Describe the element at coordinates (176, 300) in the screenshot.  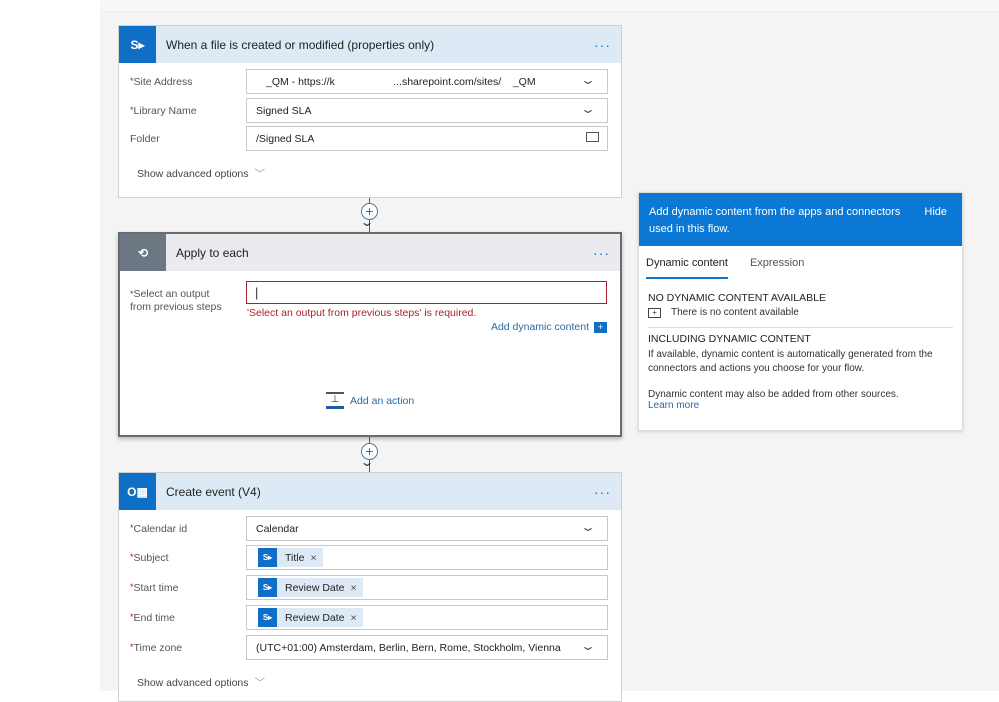
I see `field-label: Select an output from previous steps` at that location.